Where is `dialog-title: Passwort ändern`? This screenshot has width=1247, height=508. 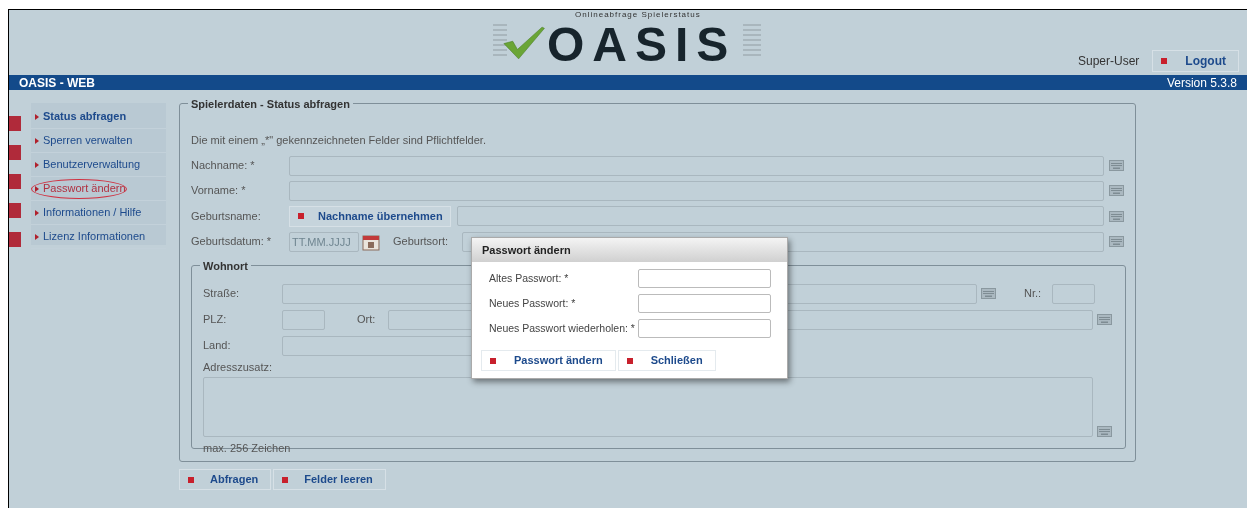 dialog-title: Passwort ändern is located at coordinates (629, 250).